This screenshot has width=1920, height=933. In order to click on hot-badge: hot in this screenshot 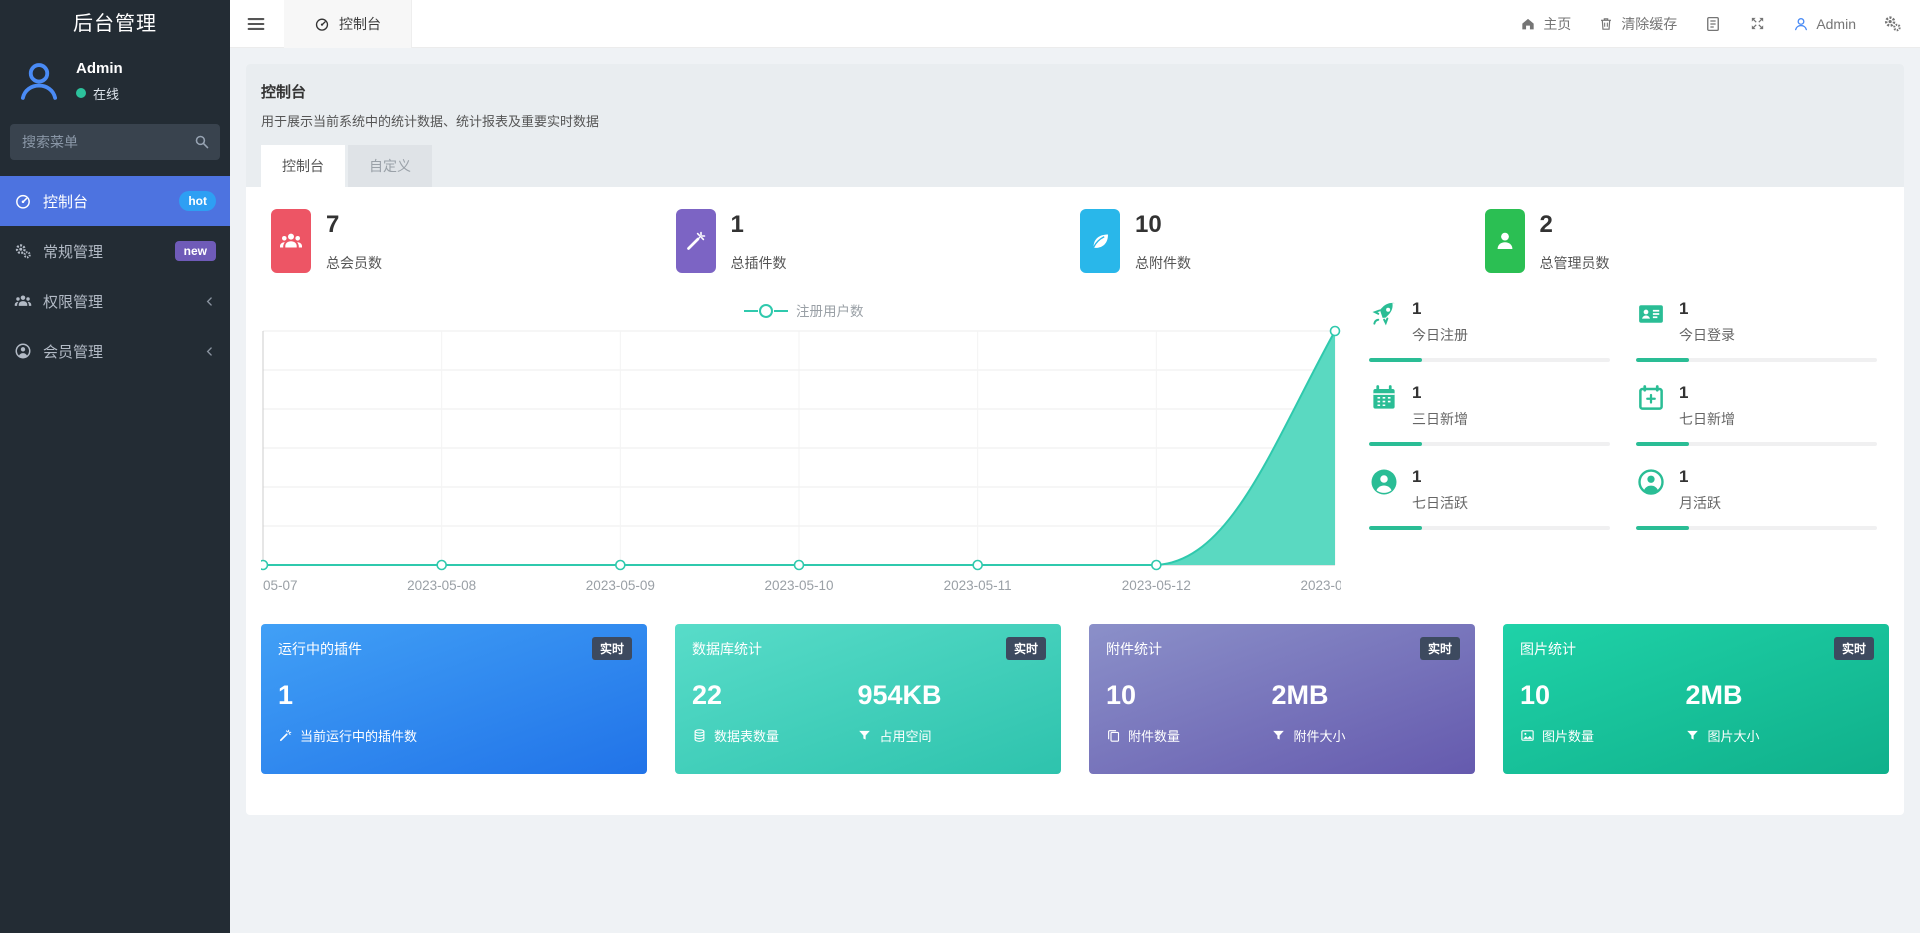, I will do `click(197, 201)`.